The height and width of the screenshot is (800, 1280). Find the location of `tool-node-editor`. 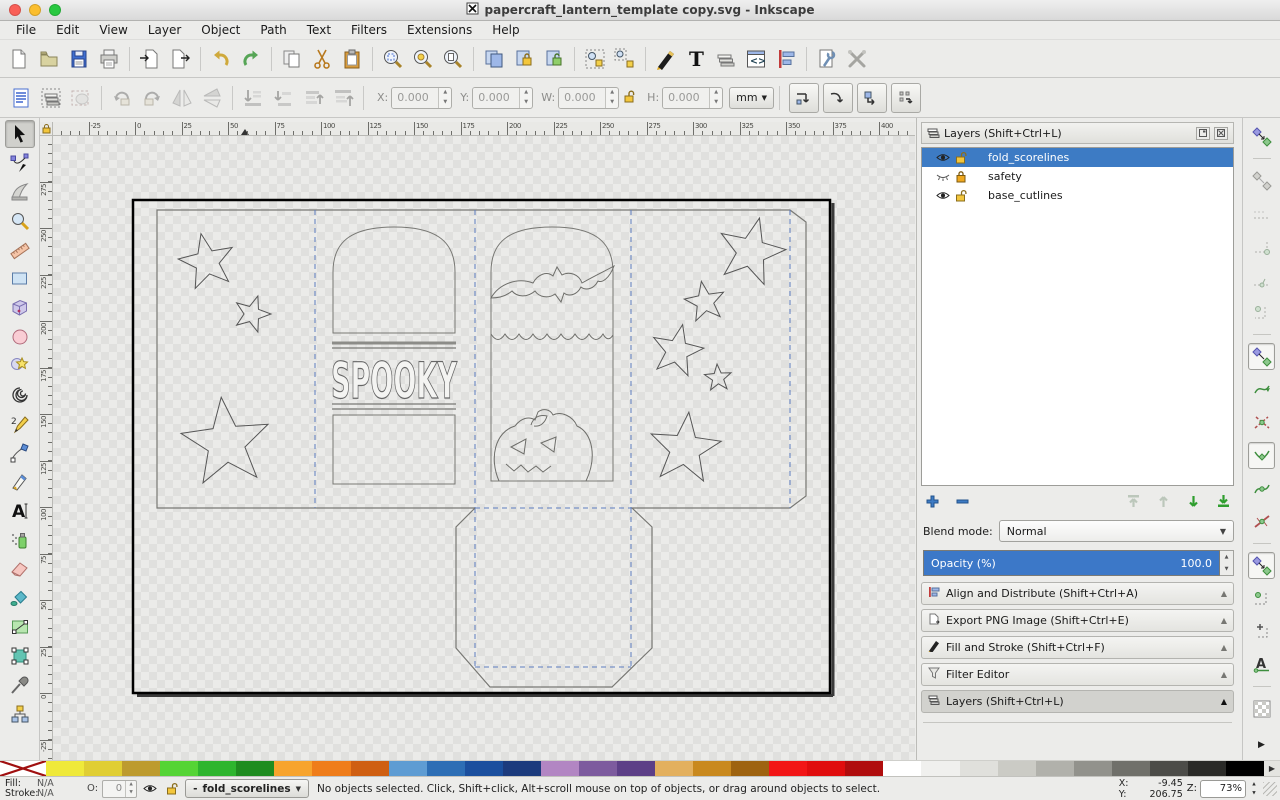

tool-node-editor is located at coordinates (20, 163).